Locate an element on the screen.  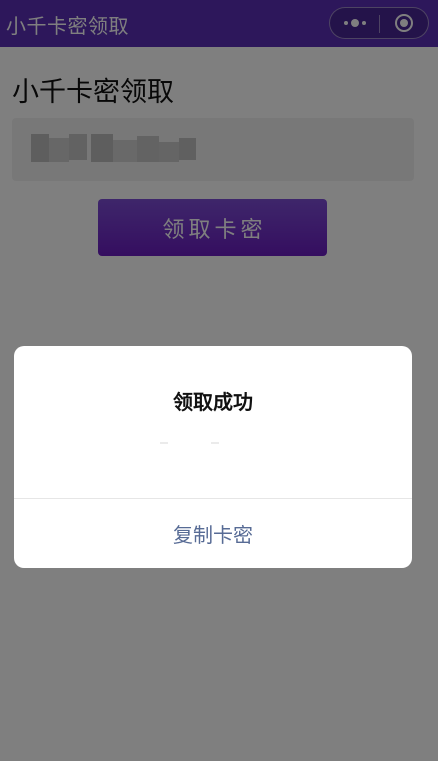
copy-card-button: 复制卡密 is located at coordinates (213, 533).